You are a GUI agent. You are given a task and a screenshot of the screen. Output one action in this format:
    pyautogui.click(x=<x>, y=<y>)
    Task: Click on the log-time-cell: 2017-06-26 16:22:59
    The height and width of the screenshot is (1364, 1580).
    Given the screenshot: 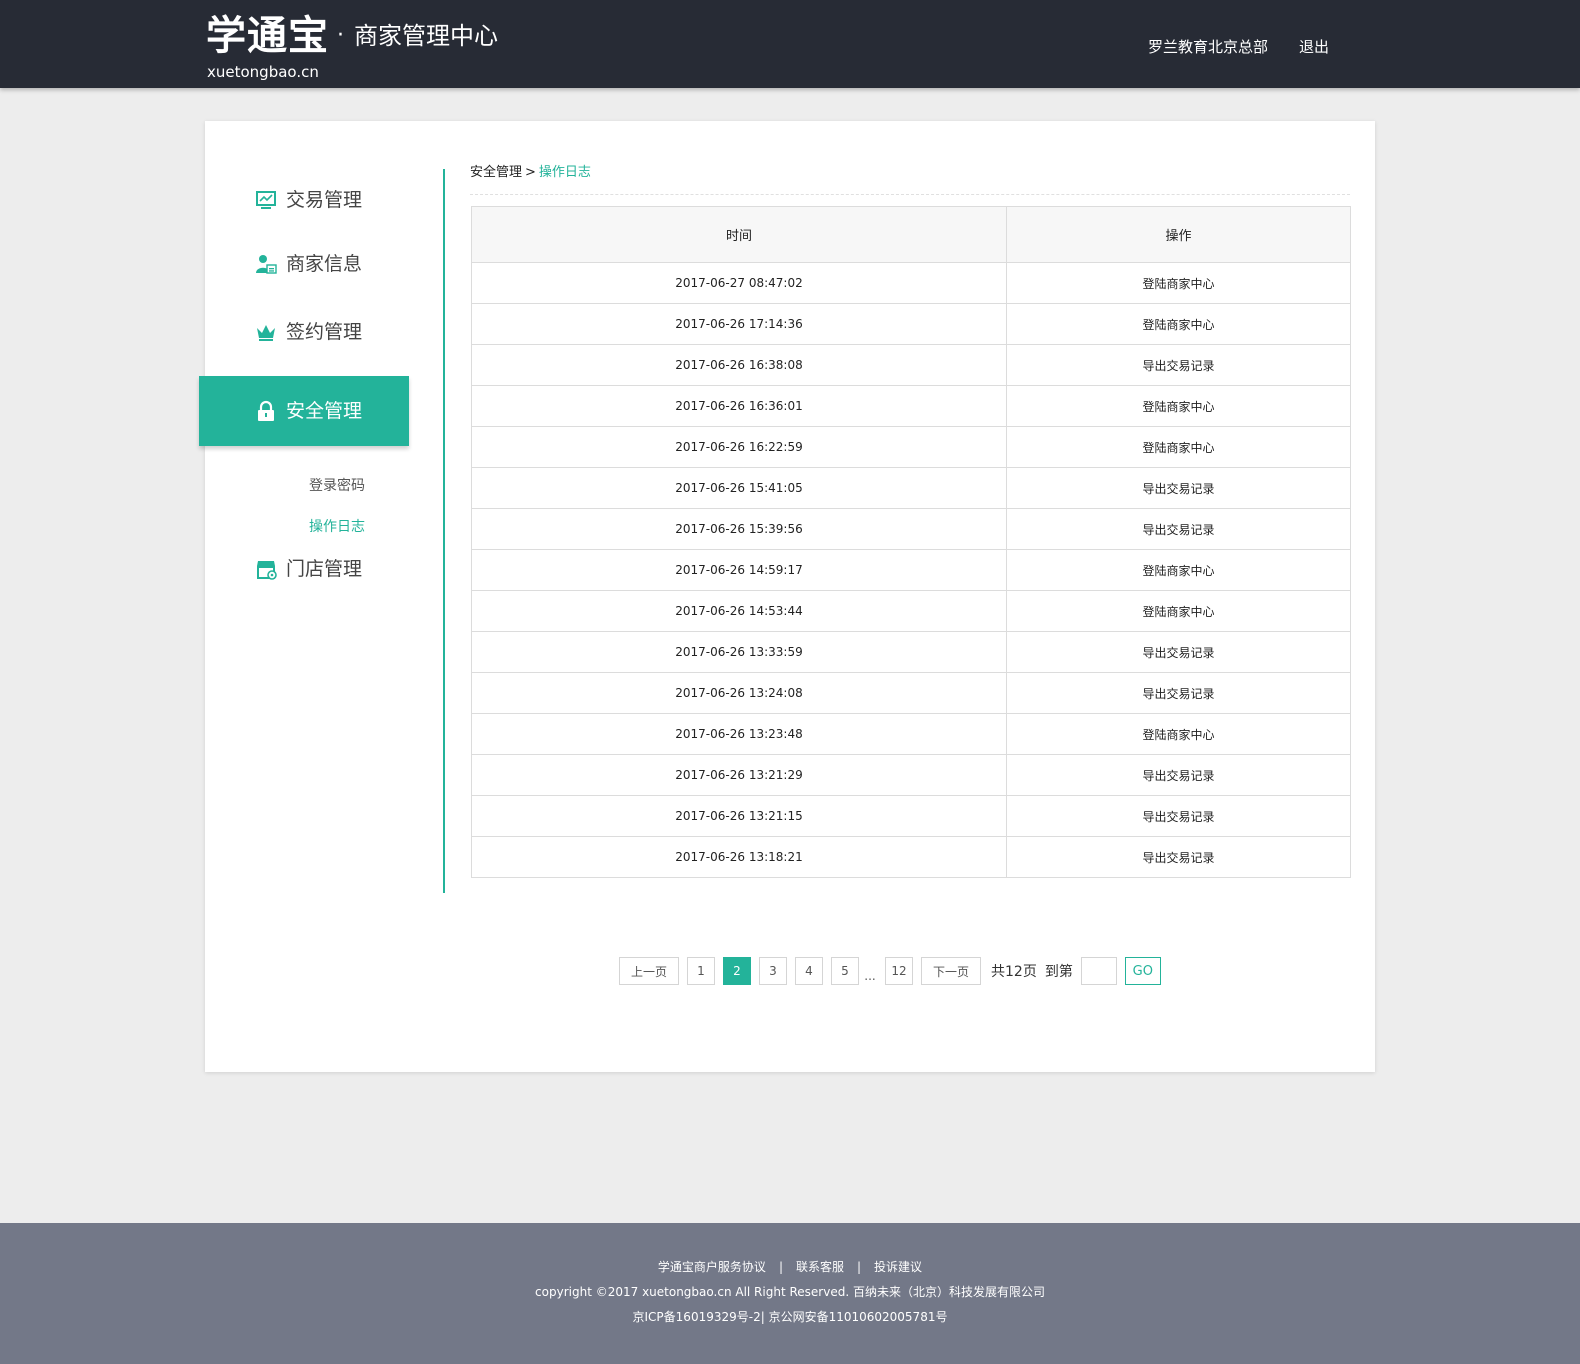 What is the action you would take?
    pyautogui.click(x=739, y=447)
    